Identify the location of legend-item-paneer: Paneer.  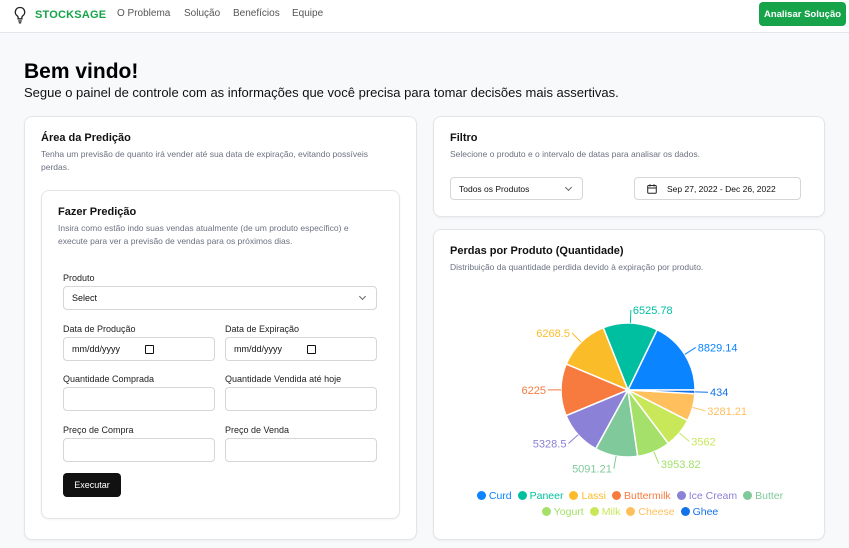
(540, 496).